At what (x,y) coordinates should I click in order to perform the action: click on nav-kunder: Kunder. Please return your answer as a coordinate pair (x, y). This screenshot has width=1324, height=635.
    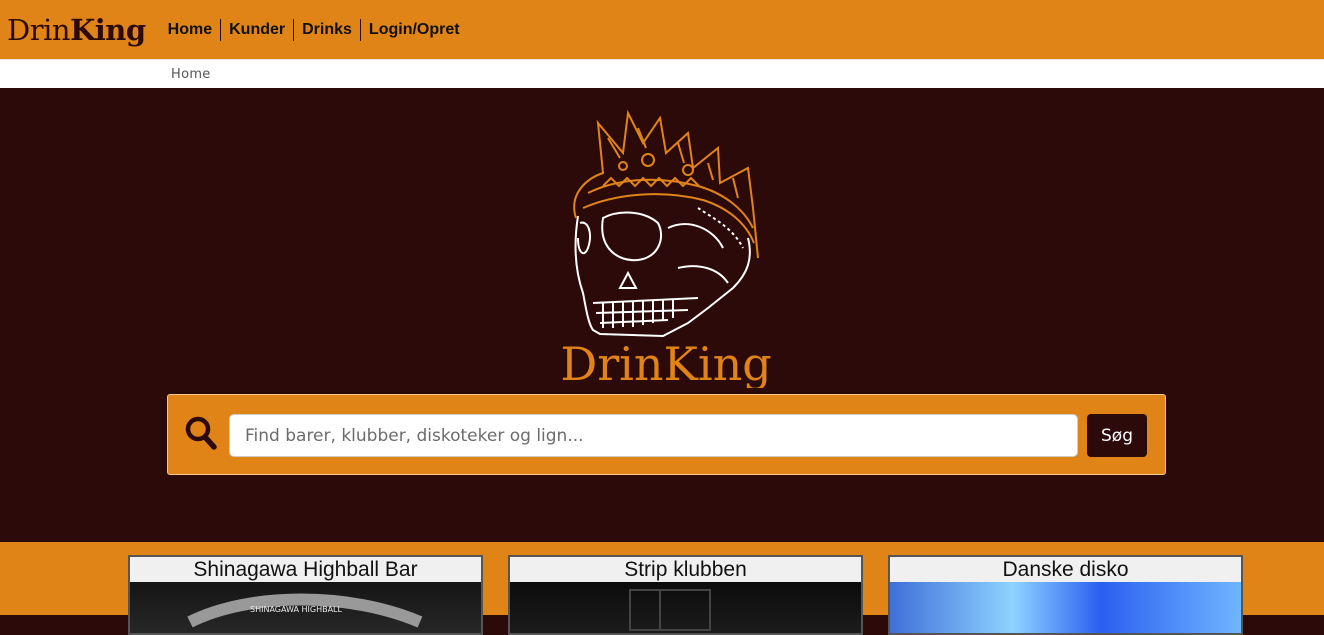
    Looking at the image, I should click on (257, 30).